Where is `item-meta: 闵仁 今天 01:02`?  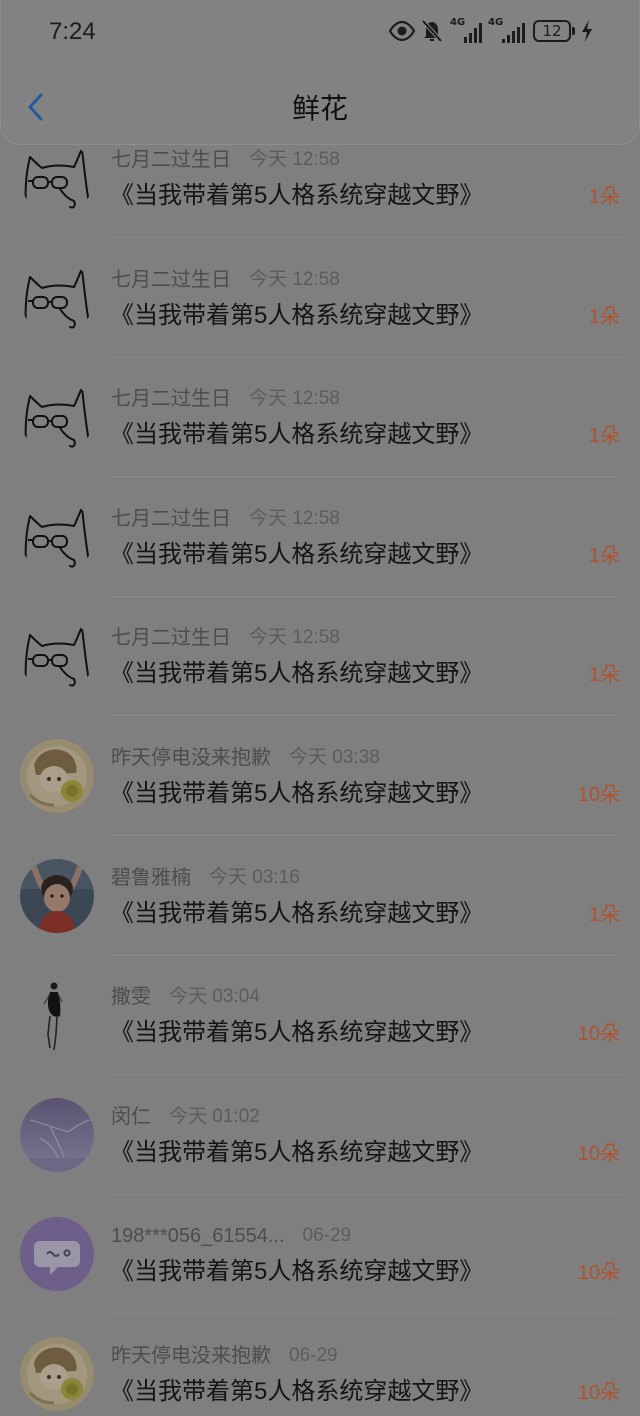 item-meta: 闵仁 今天 01:02 is located at coordinates (185, 1117).